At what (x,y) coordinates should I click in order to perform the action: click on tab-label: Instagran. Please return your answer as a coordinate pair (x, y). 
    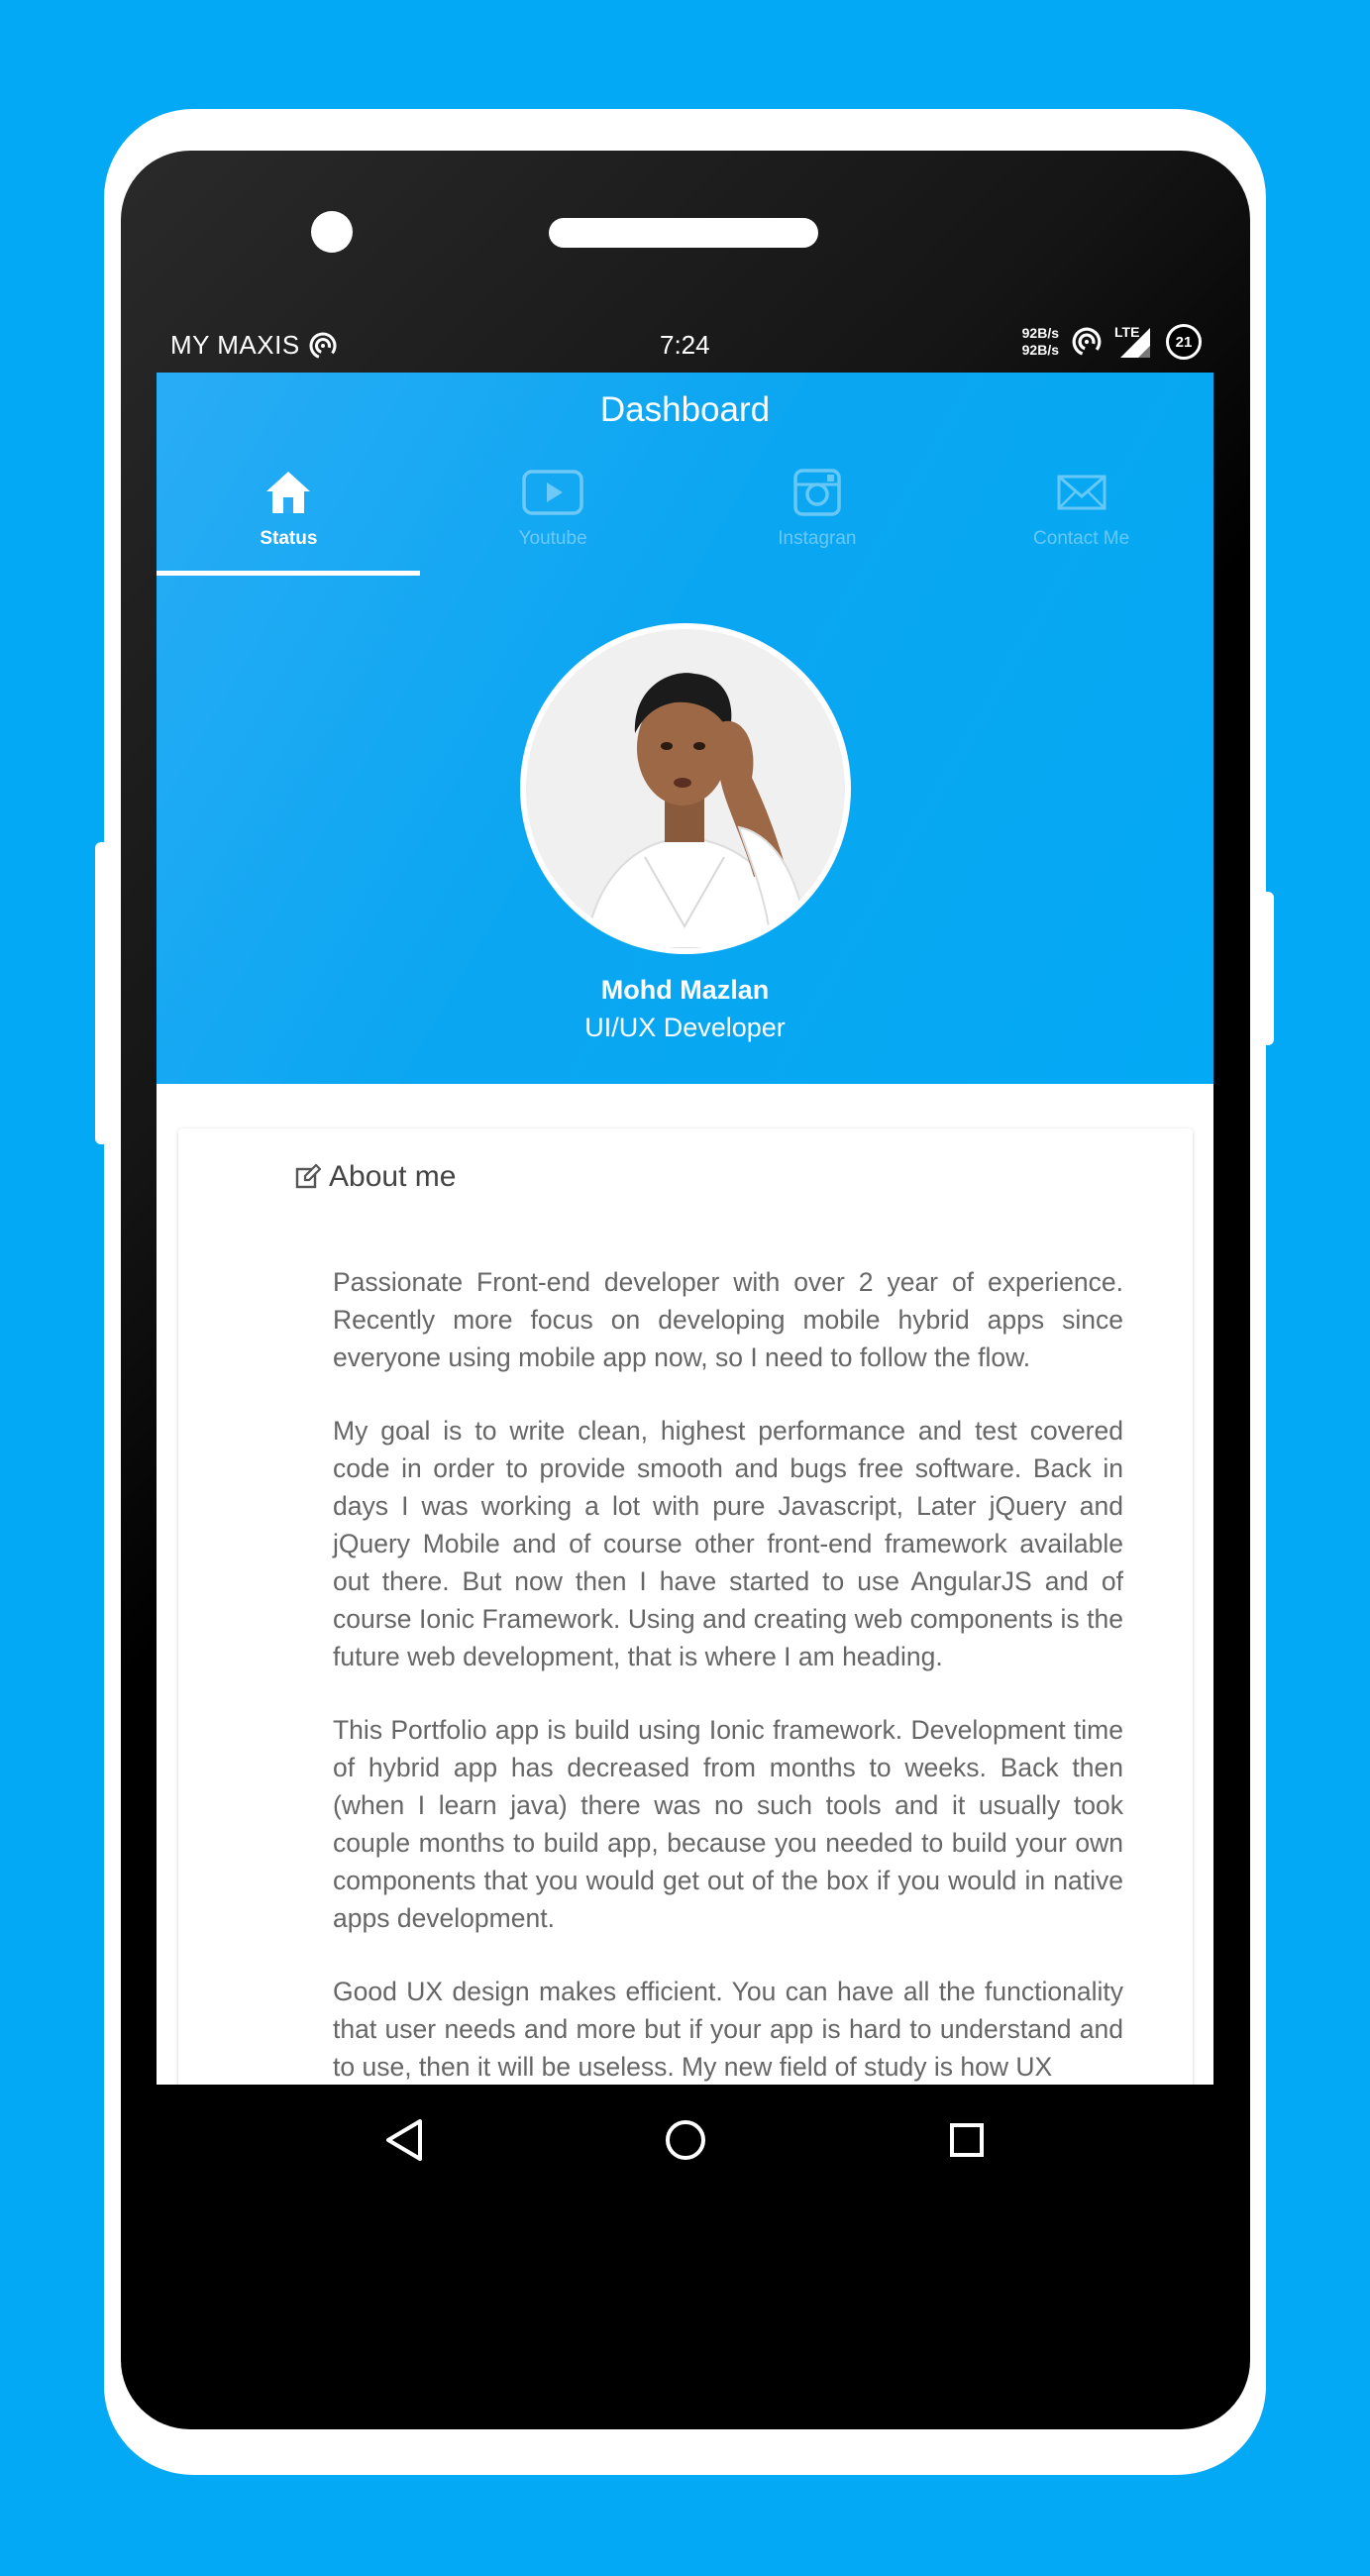
    Looking at the image, I should click on (818, 538).